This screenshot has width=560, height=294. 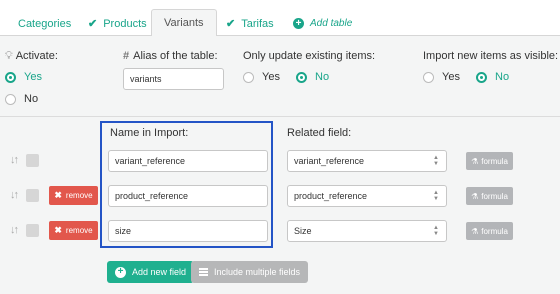 What do you see at coordinates (329, 161) in the screenshot?
I see `related-field-value: variant_reference` at bounding box center [329, 161].